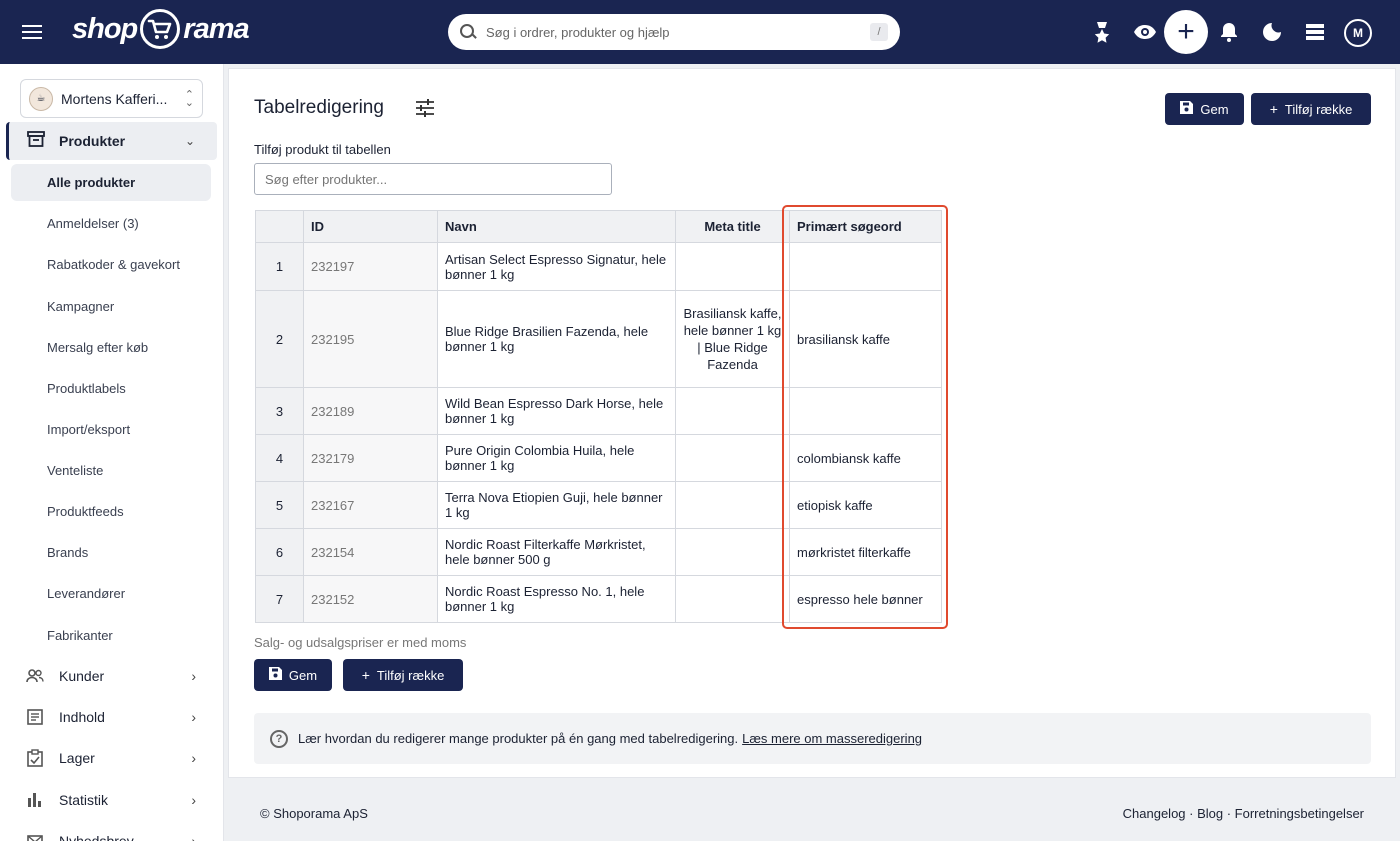  Describe the element at coordinates (35, 758) in the screenshot. I see `clipboard-icon` at that location.